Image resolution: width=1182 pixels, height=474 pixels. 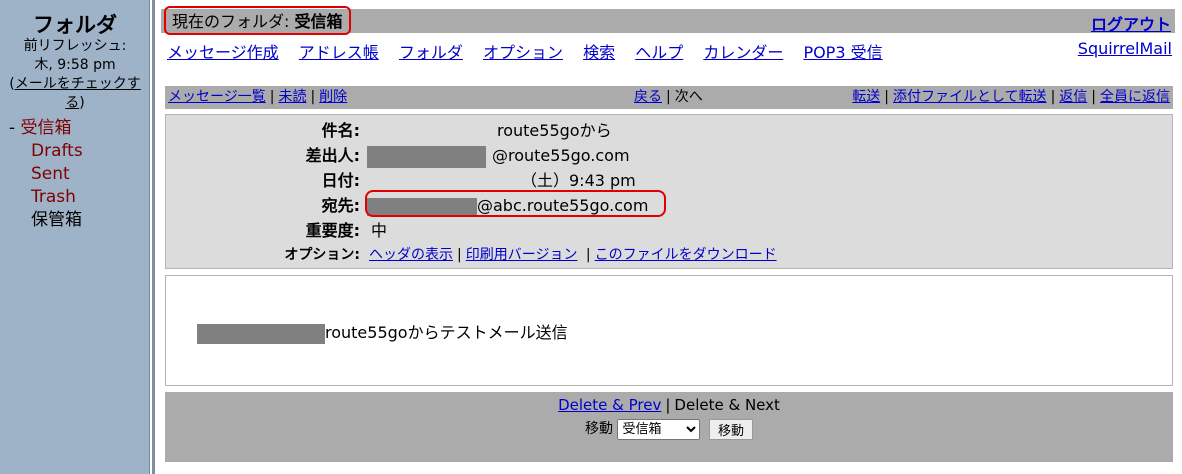 I want to click on frame-divider, so click(x=153, y=237).